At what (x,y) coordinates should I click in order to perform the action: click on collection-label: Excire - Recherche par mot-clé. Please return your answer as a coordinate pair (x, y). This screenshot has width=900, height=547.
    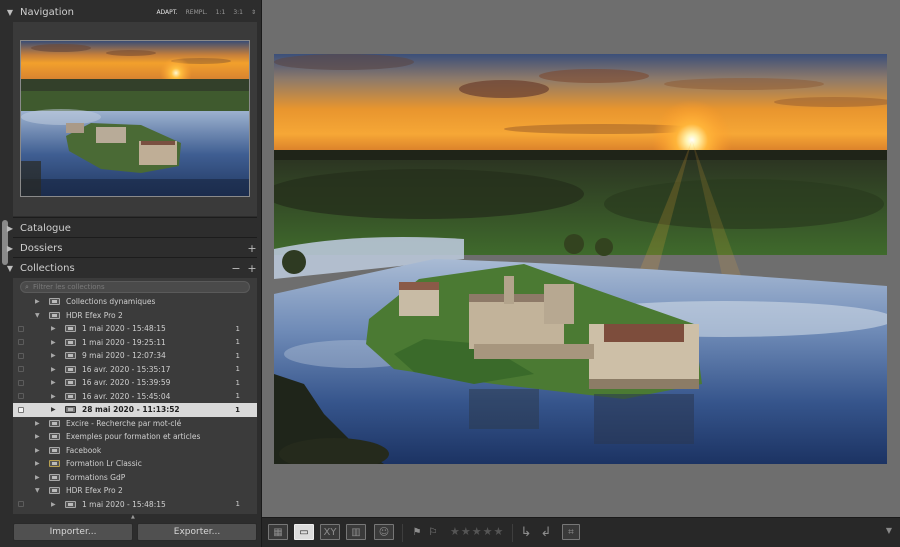
    Looking at the image, I should click on (124, 423).